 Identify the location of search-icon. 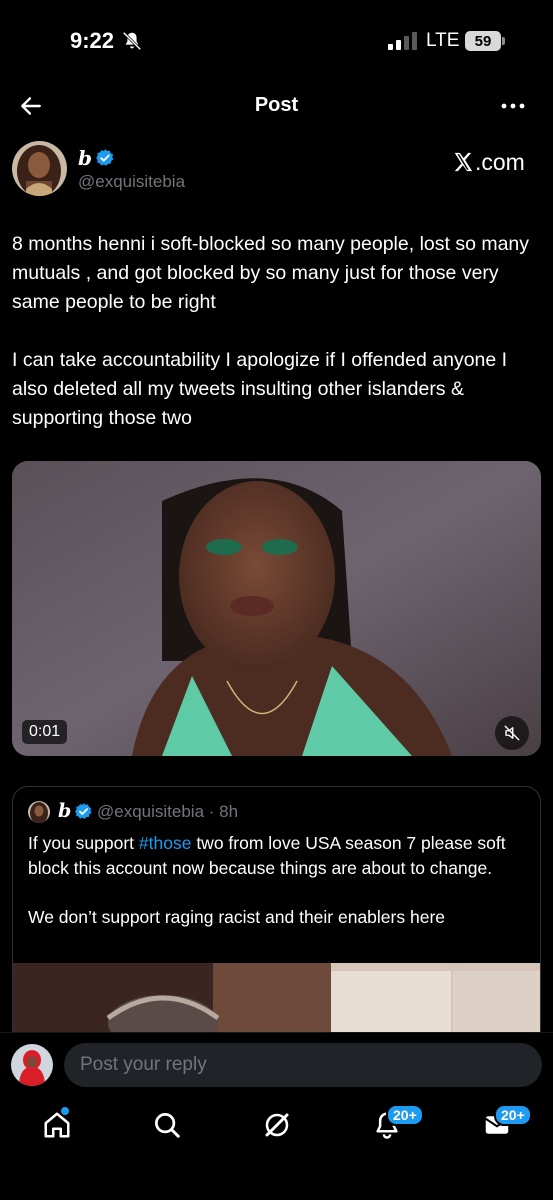
(167, 1125).